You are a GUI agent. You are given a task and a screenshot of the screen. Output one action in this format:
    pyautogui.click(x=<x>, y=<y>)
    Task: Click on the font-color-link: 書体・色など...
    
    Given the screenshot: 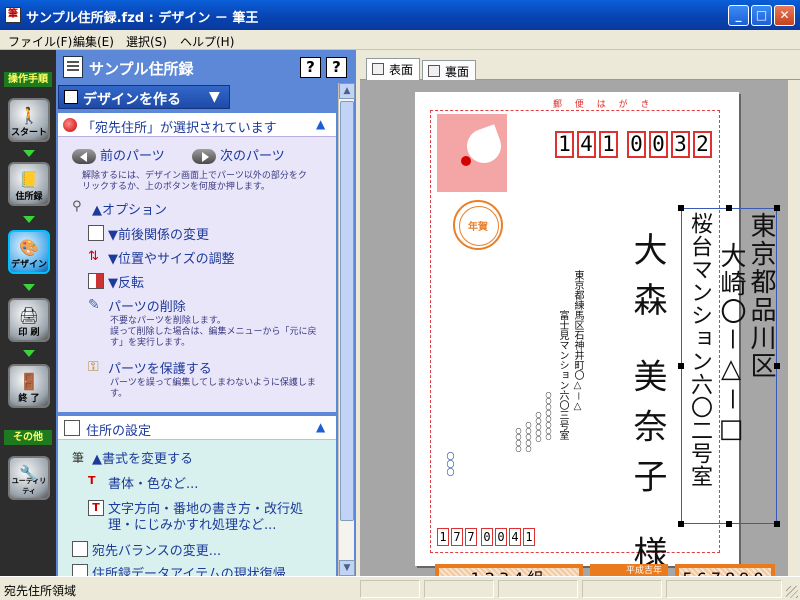 What is the action you would take?
    pyautogui.click(x=153, y=482)
    